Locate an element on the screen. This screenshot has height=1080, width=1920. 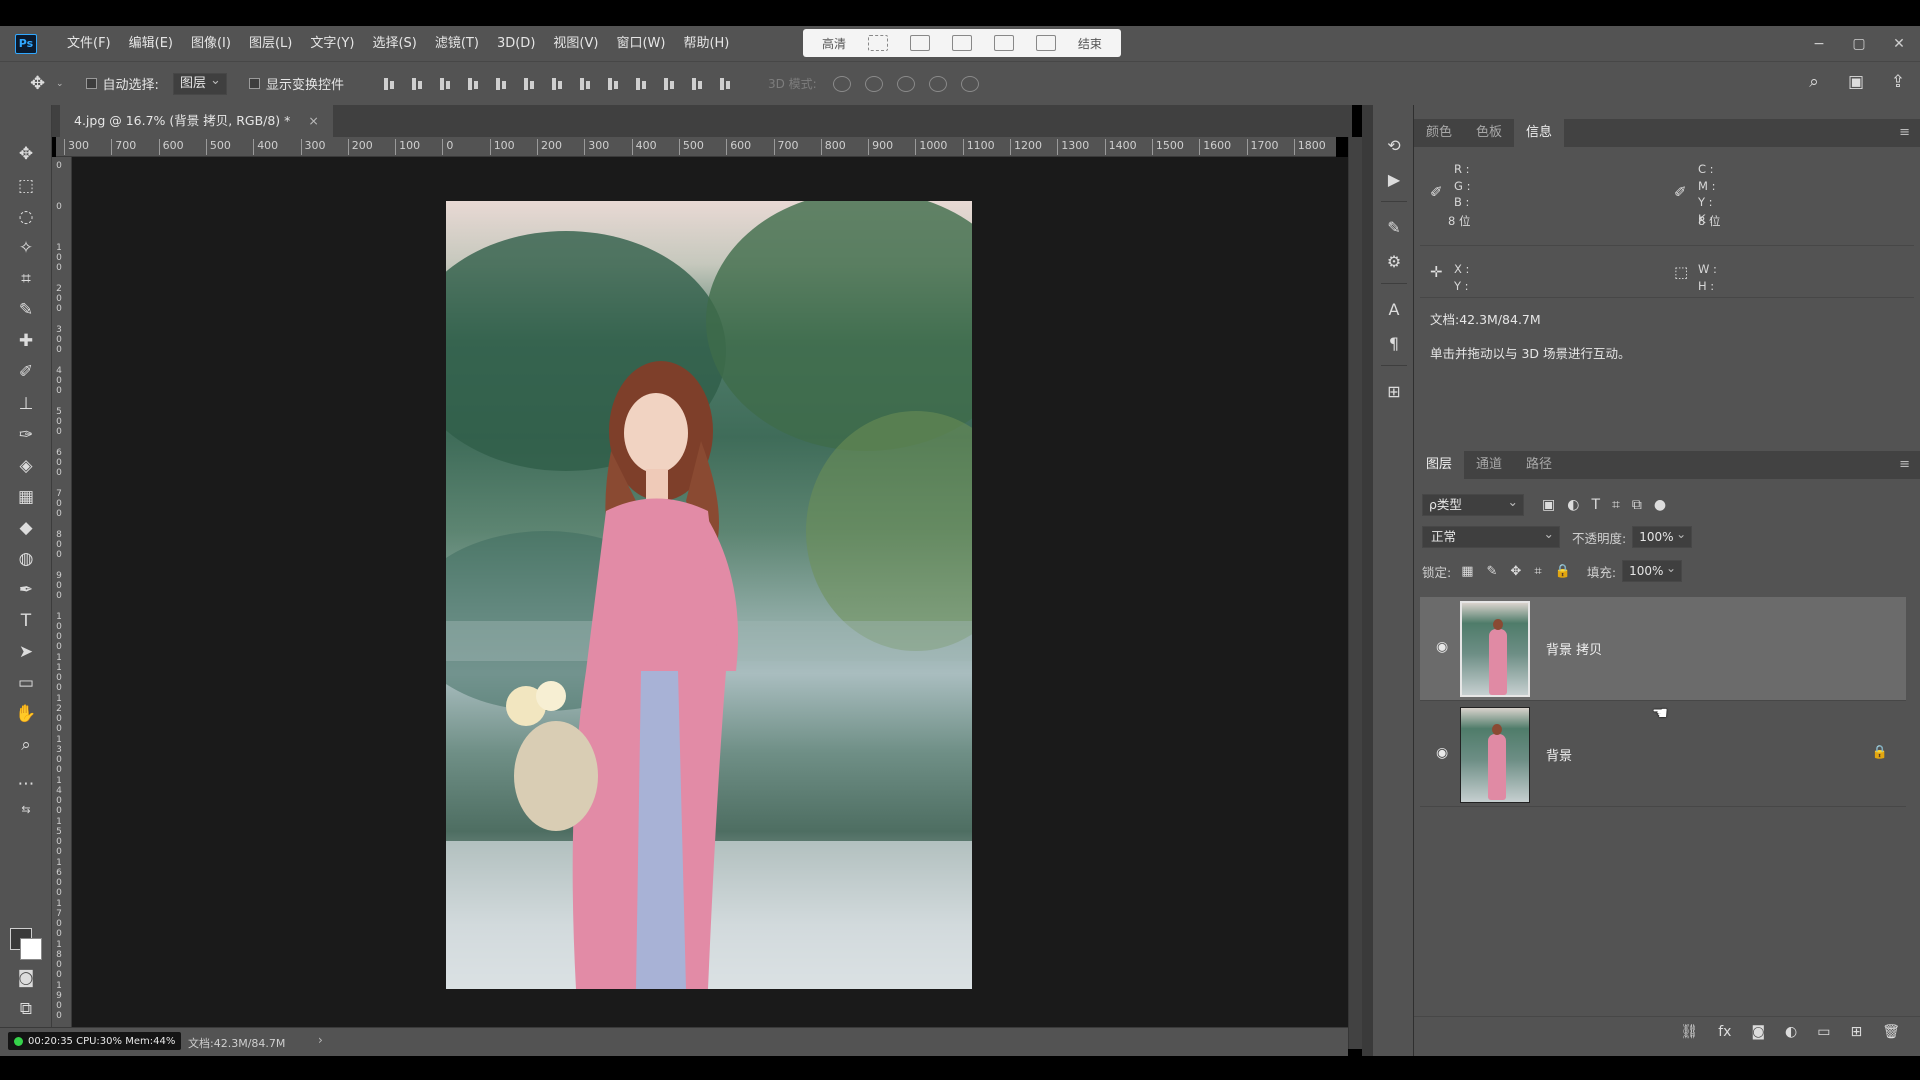
photoshop-logo: Ps is located at coordinates (26, 43).